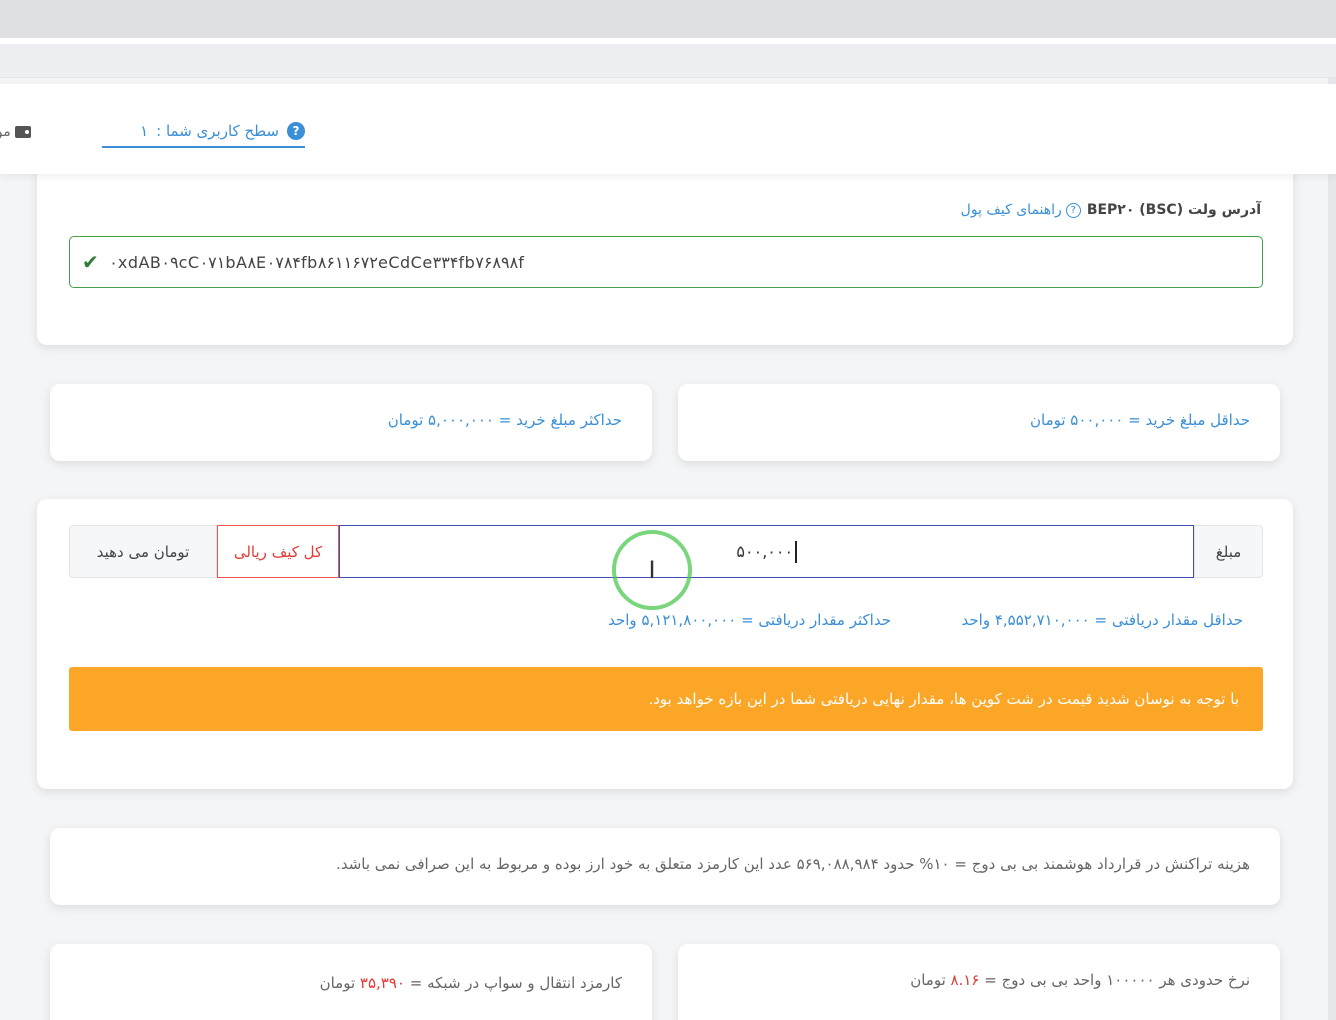 The width and height of the screenshot is (1336, 1020). I want to click on rate-unit: تومان, so click(928, 980).